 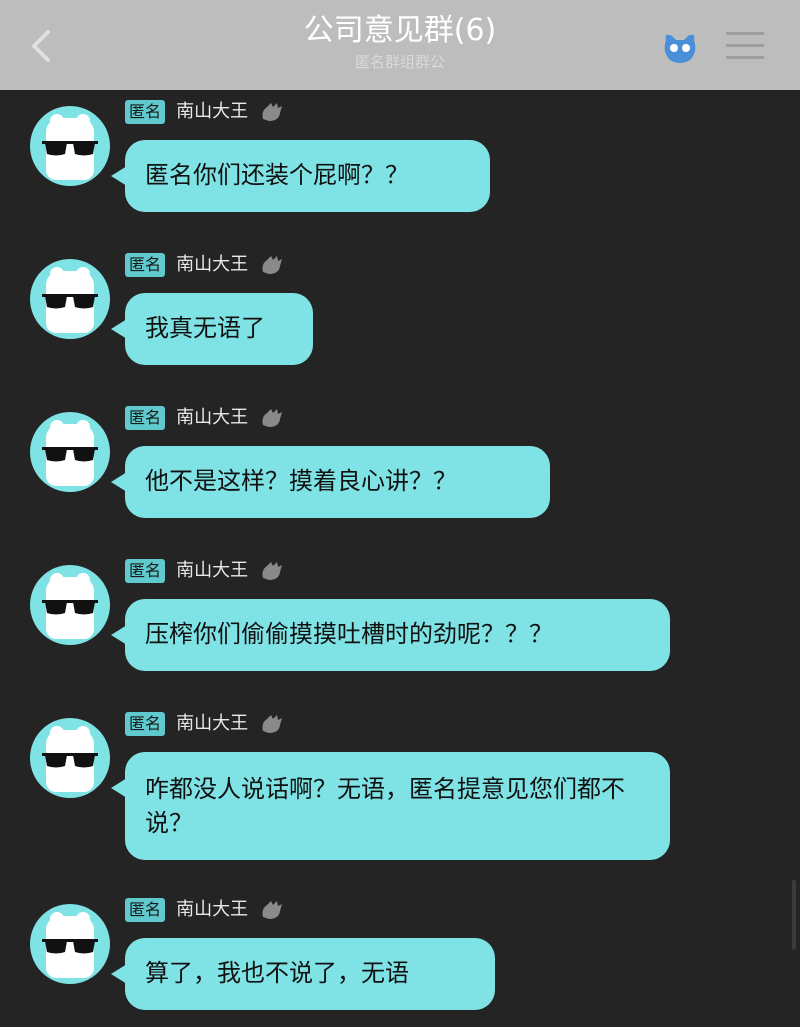 I want to click on menu-icon, so click(x=746, y=47).